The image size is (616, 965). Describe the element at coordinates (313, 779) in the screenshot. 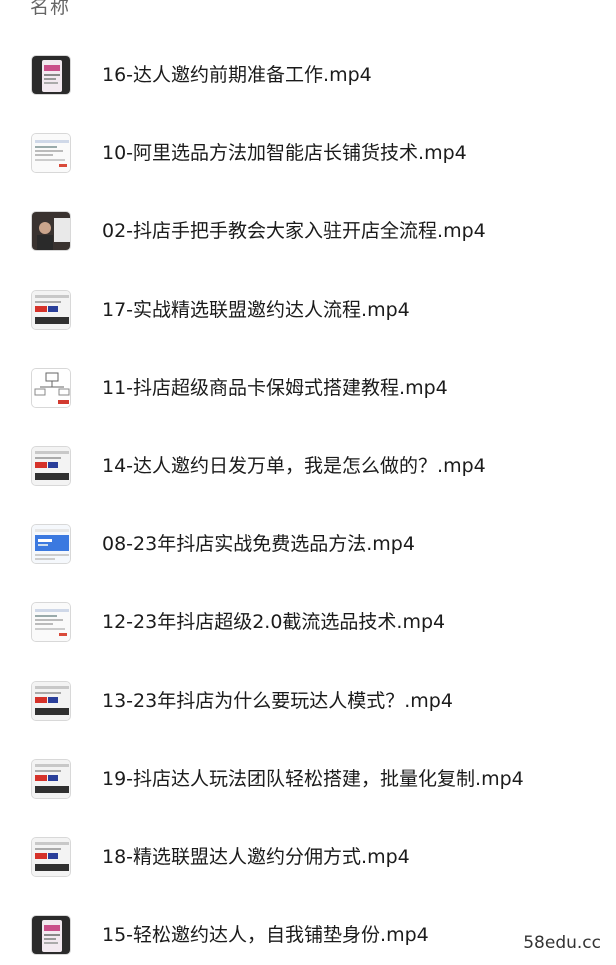

I see `file-name-label: 19-抖店达人玩法团队轻松搭建，批量化复制.mp4` at that location.